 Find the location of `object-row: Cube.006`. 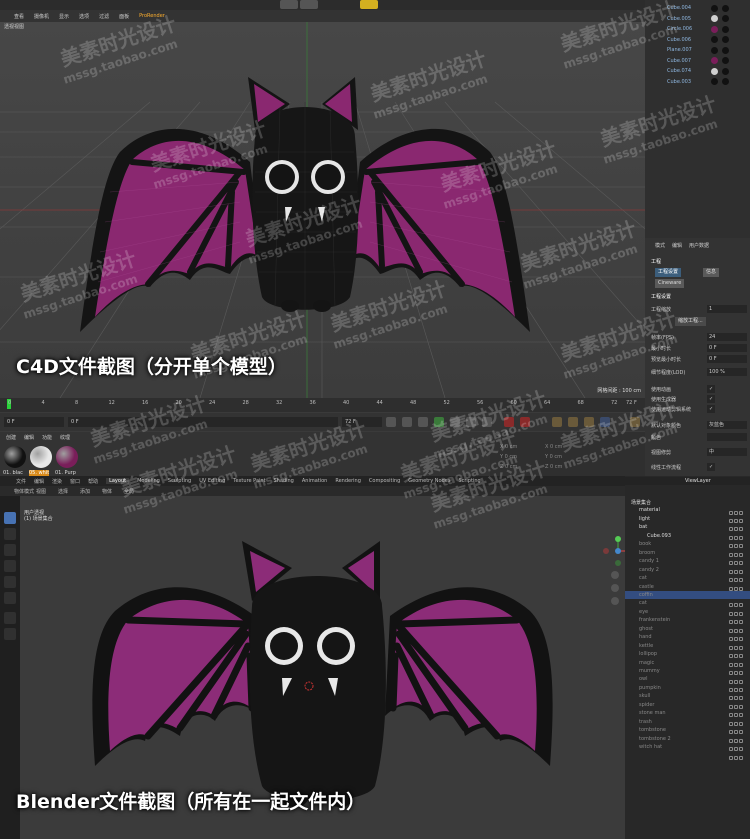

object-row: Cube.006 is located at coordinates (697, 40).